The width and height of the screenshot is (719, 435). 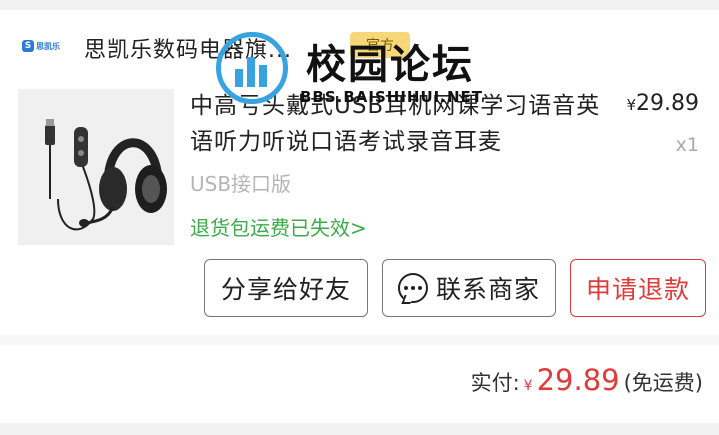 What do you see at coordinates (359, 429) in the screenshot?
I see `page-bottom-gap` at bounding box center [359, 429].